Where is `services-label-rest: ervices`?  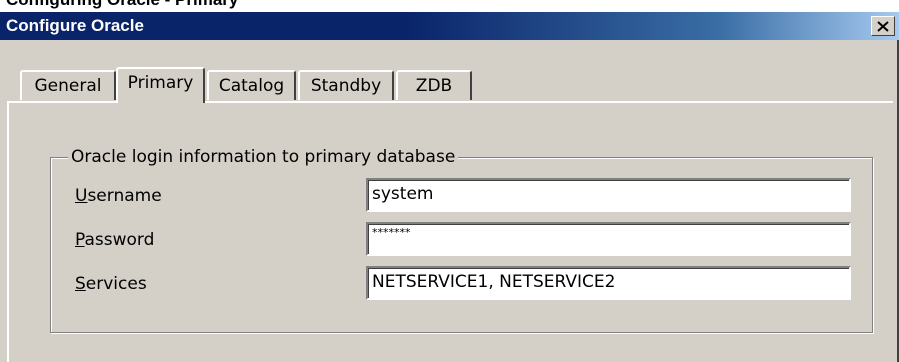
services-label-rest: ervices is located at coordinates (116, 284).